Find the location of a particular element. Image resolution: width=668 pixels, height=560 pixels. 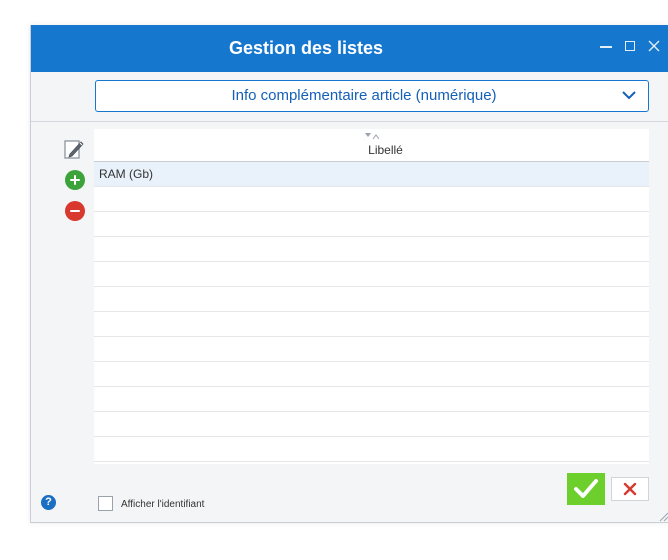

maximize-button is located at coordinates (630, 46).